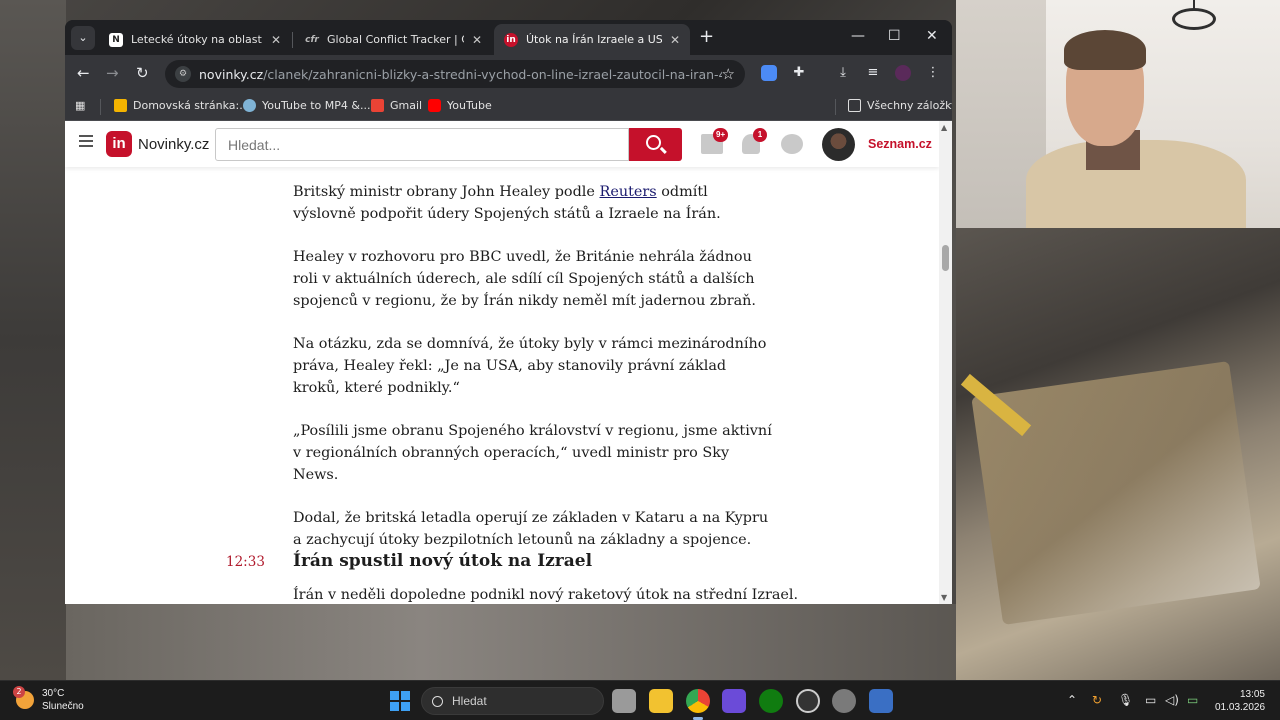 The width and height of the screenshot is (1280, 720). I want to click on novinky-logo-text: Novinky.cz, so click(173, 144).